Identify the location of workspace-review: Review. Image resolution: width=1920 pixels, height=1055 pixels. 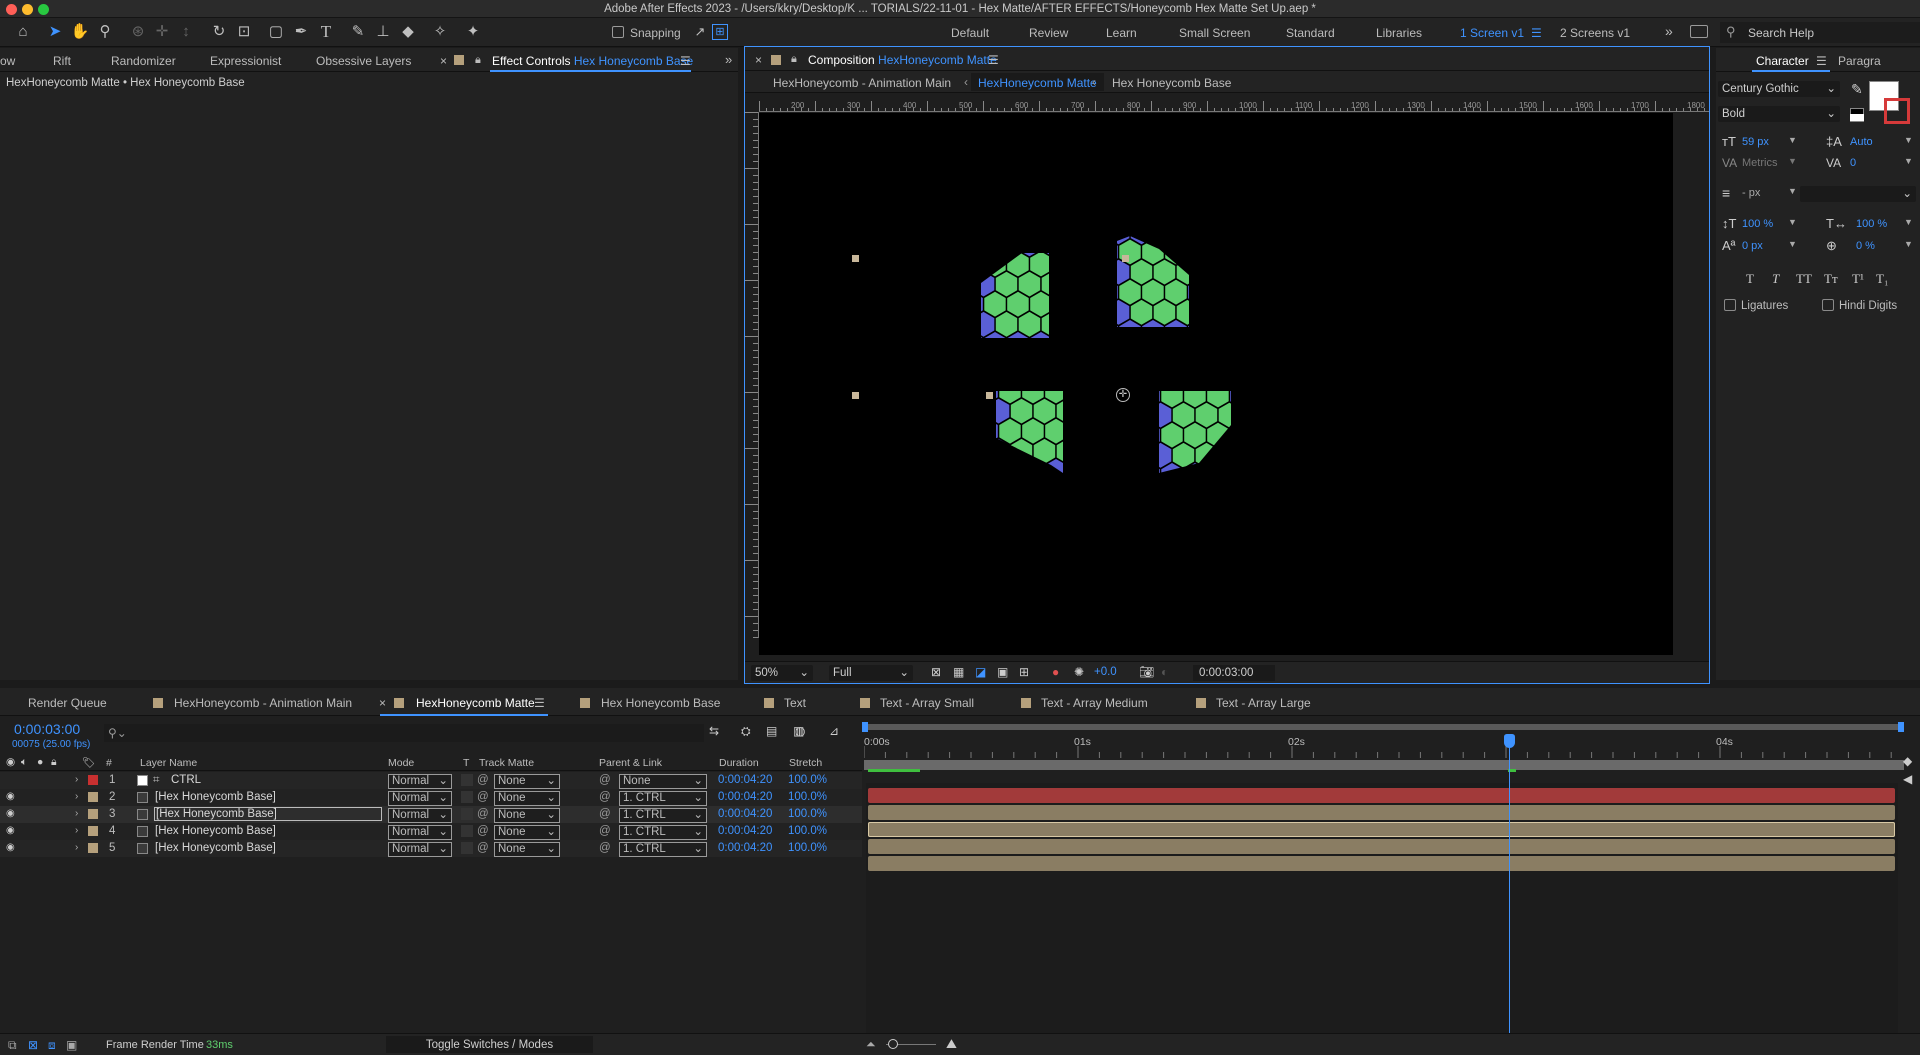
(1048, 33).